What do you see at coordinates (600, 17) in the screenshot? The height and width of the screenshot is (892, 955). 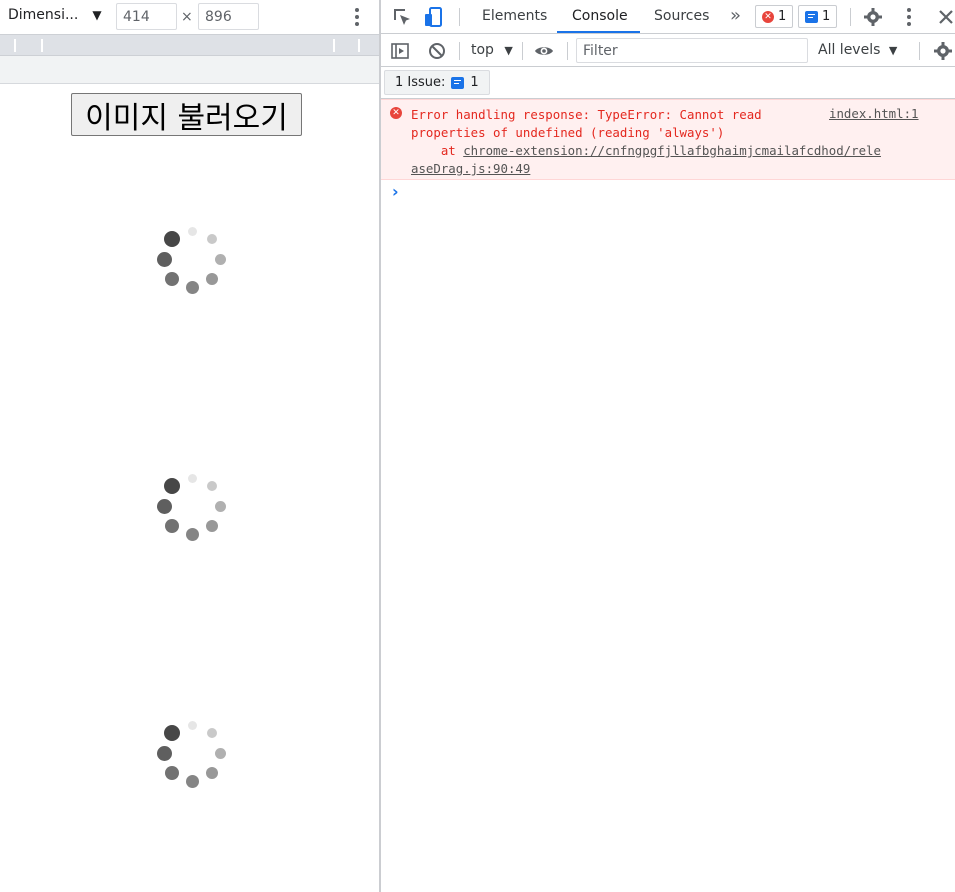 I see `tab-console: Console` at bounding box center [600, 17].